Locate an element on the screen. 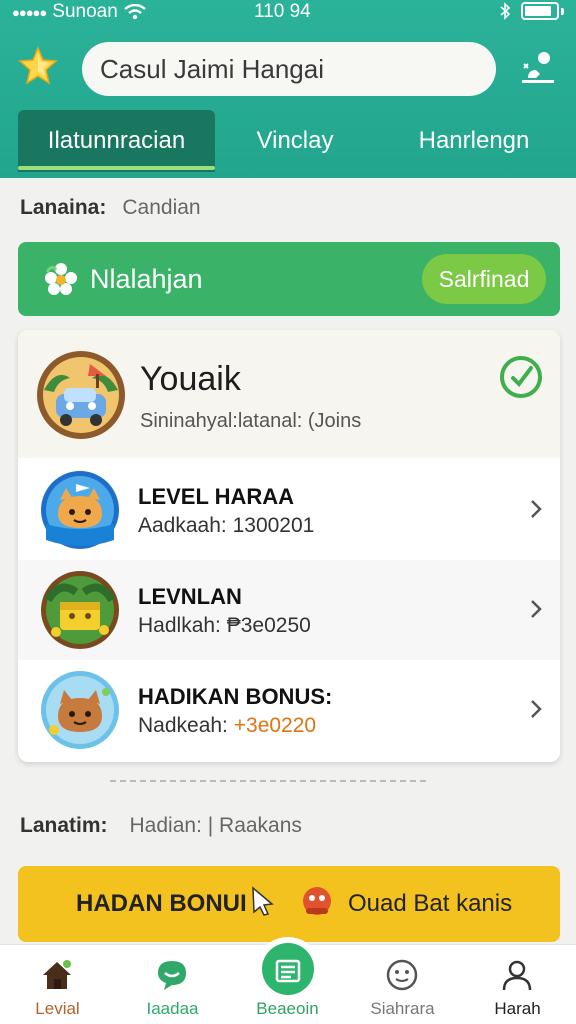 The height and width of the screenshot is (1024, 576). tab-hanrlengn: Hanrlengn is located at coordinates (474, 141).